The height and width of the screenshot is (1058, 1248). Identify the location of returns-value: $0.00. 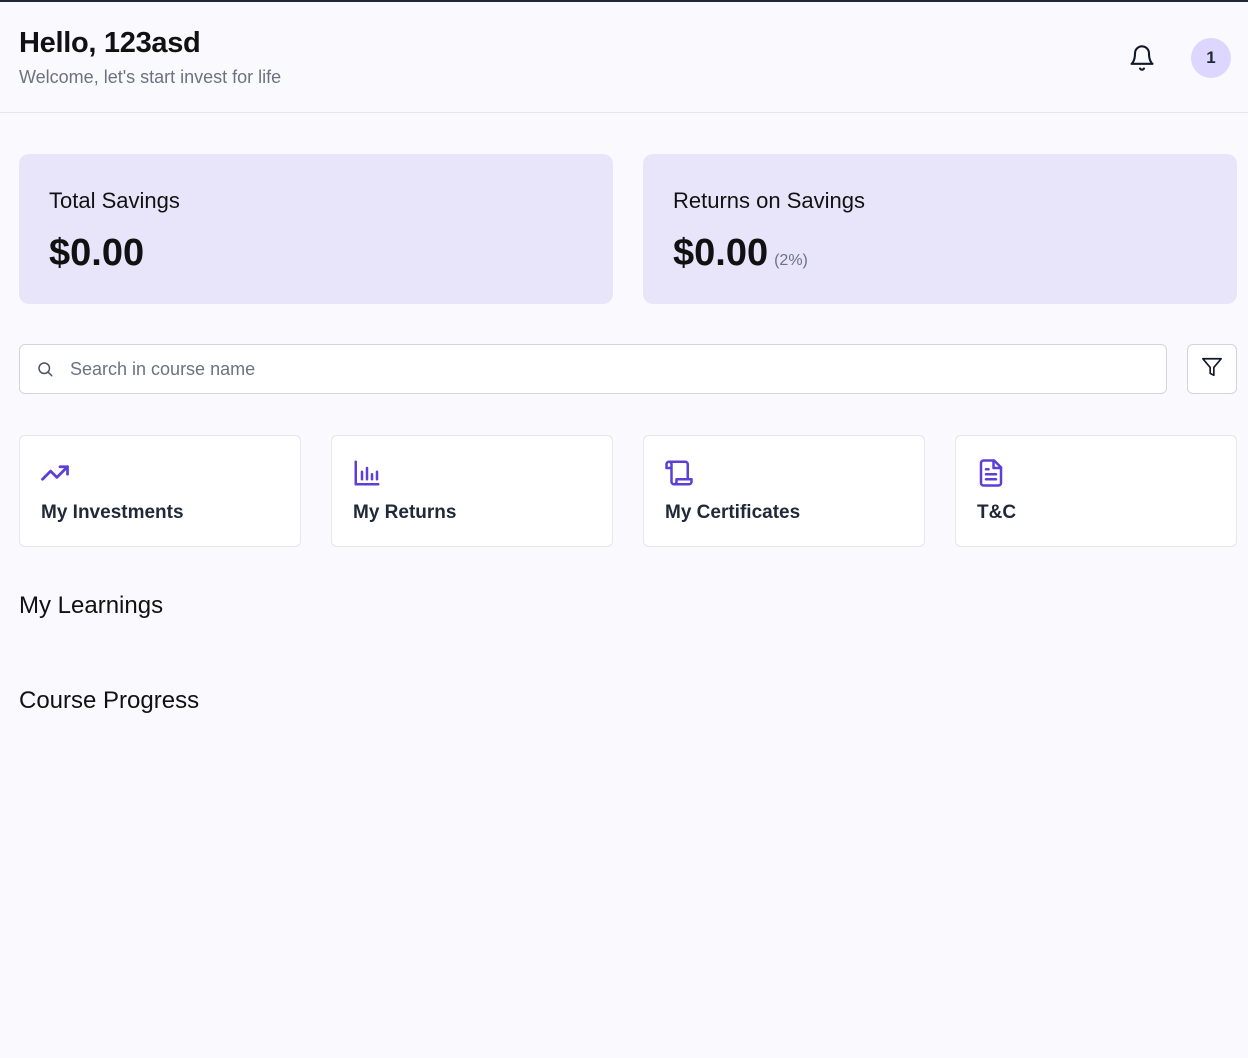
(721, 253).